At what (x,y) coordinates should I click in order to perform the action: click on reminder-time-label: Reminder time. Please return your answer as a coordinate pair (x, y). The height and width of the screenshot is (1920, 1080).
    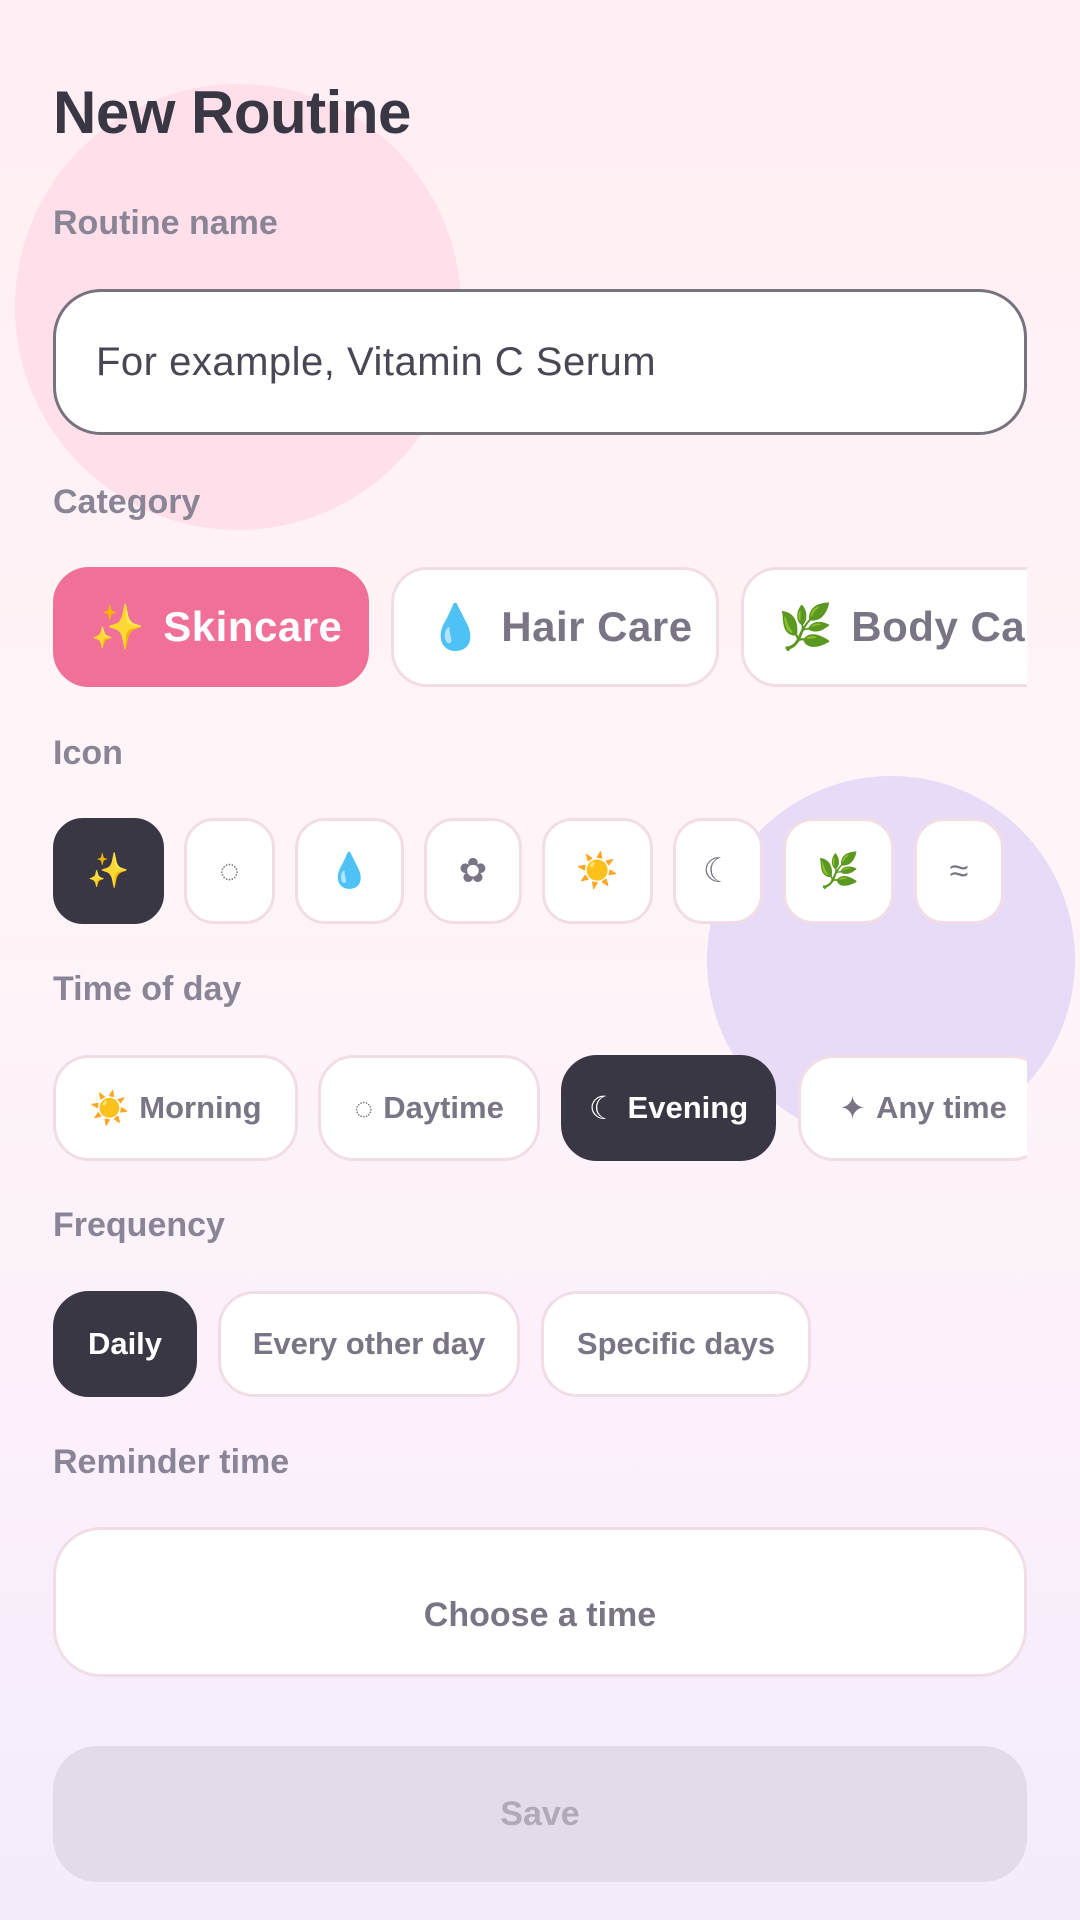
    Looking at the image, I should click on (171, 1462).